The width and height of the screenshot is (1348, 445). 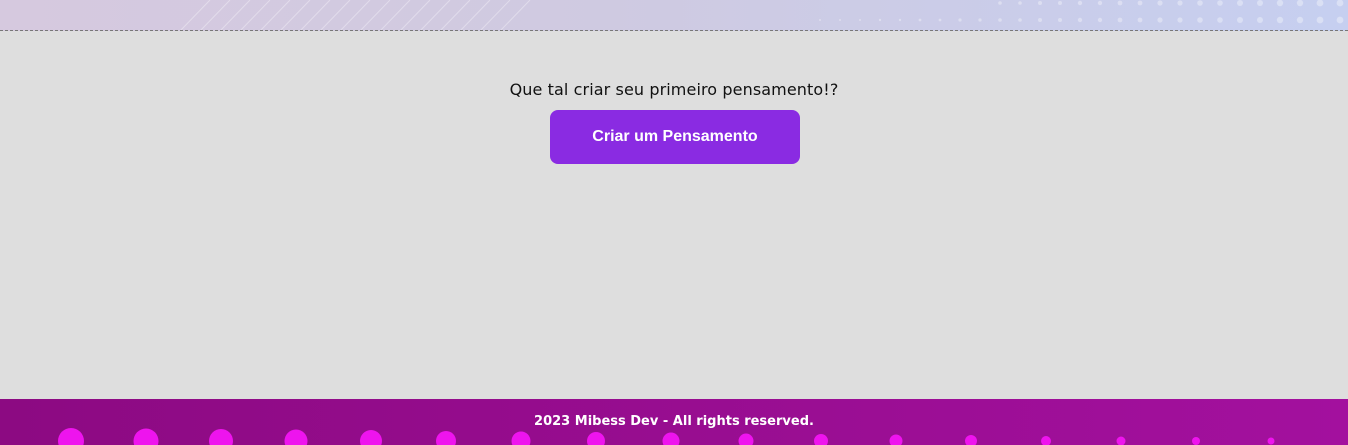 What do you see at coordinates (675, 137) in the screenshot?
I see `create-thought-button: Criar um Pensamento` at bounding box center [675, 137].